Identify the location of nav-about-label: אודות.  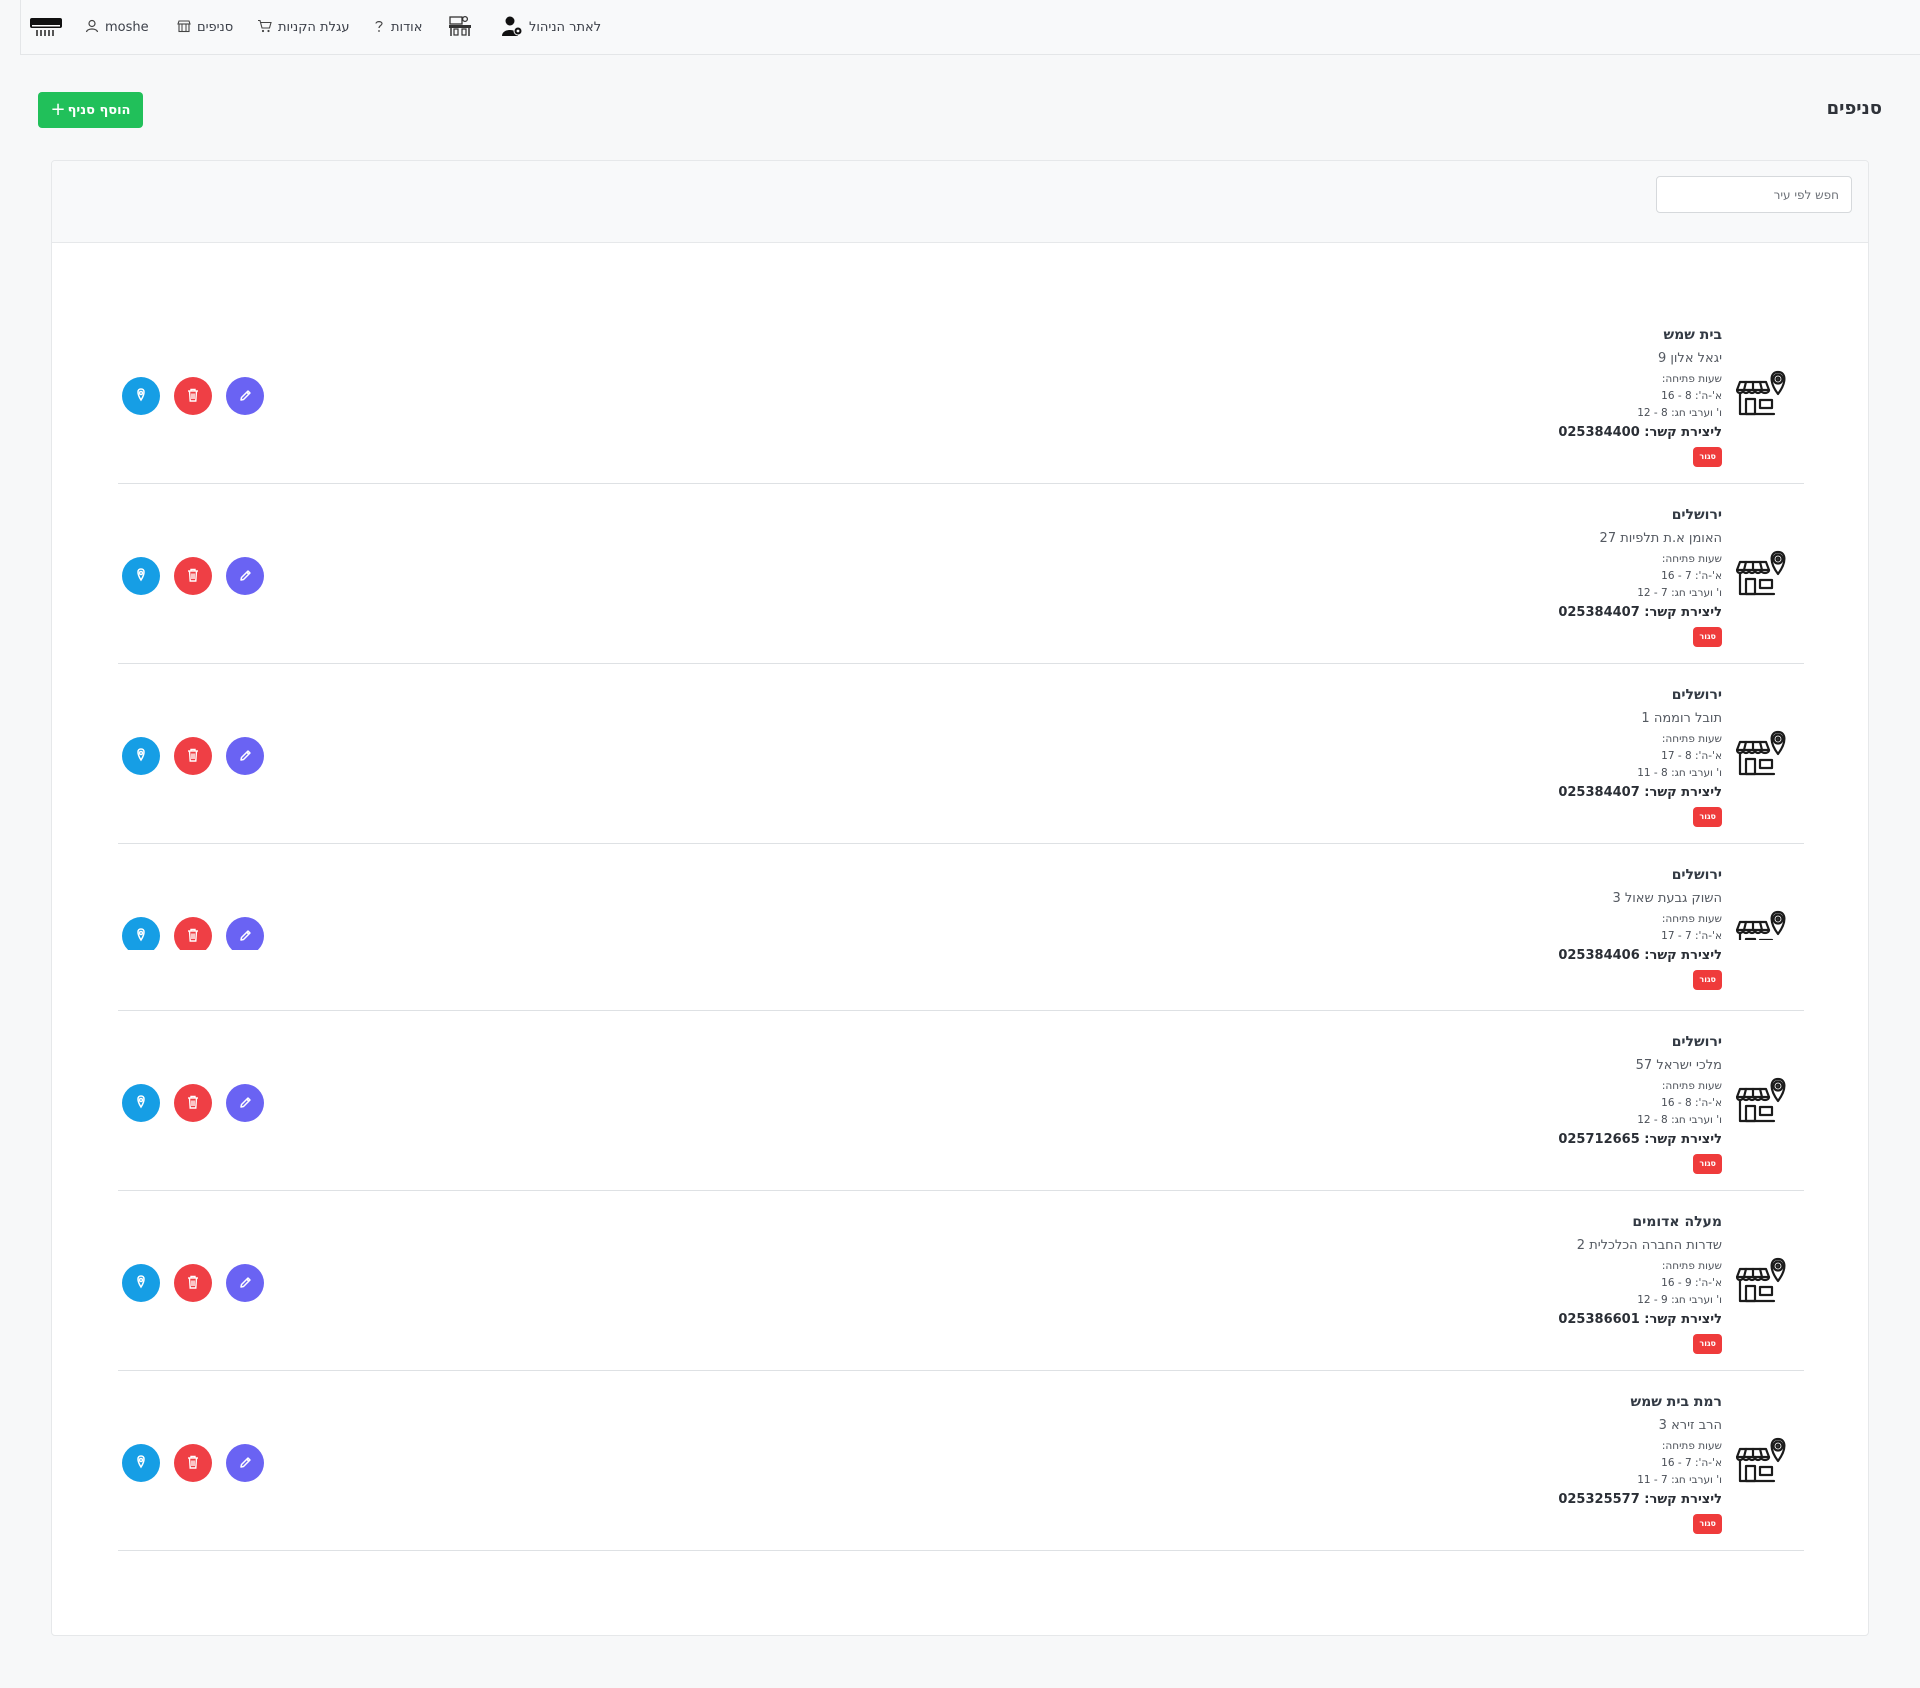
(407, 27).